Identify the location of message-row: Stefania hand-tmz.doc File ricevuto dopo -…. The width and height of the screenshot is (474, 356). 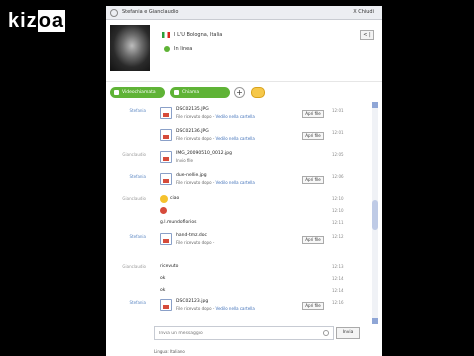
(244, 242).